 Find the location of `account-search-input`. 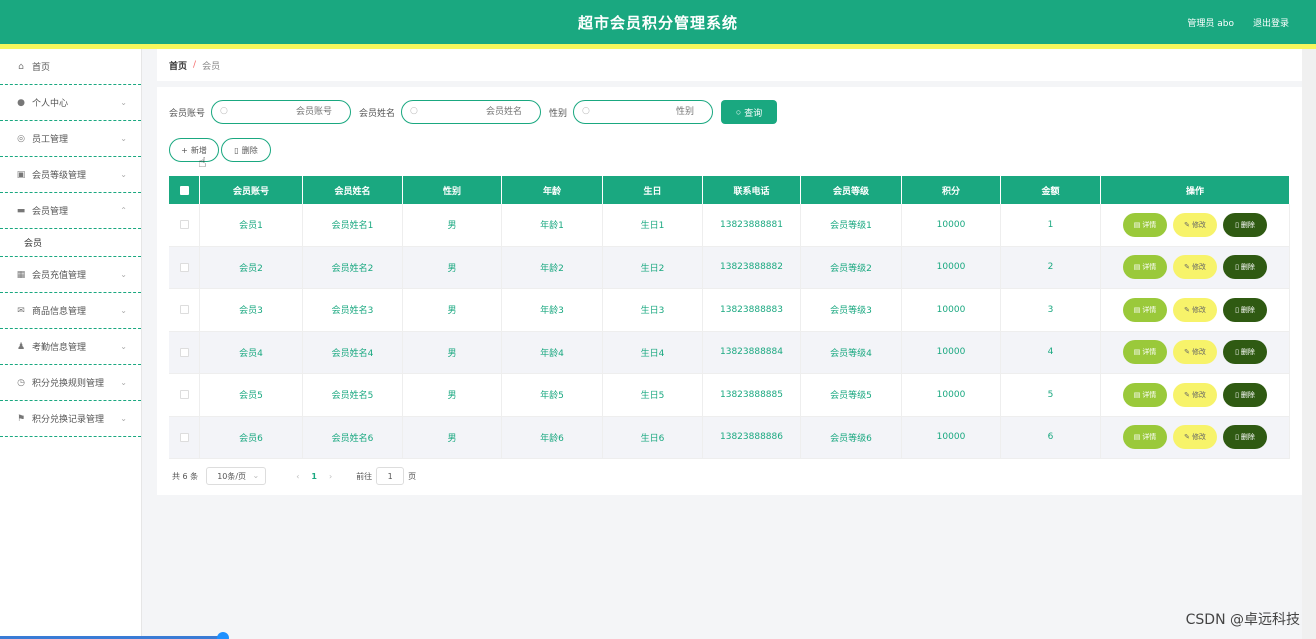

account-search-input is located at coordinates (281, 112).